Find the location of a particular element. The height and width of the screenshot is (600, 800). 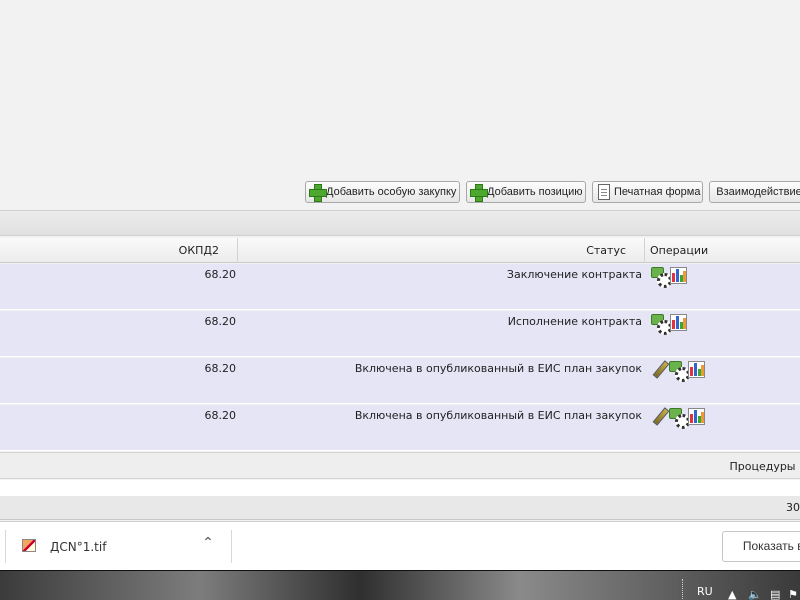

image-file-icon is located at coordinates (29, 545).